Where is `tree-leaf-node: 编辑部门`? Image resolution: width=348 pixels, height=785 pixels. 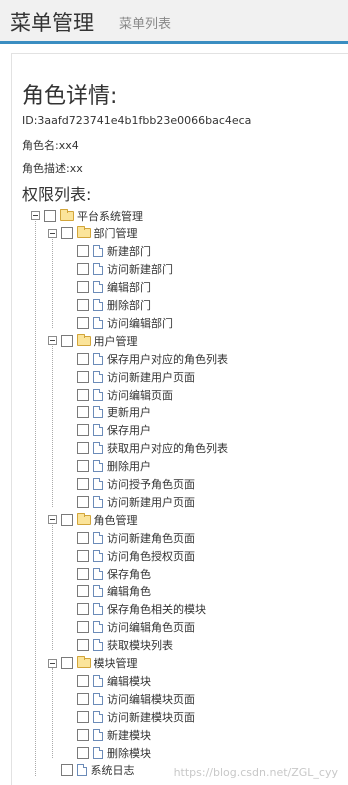
tree-leaf-node: 编辑部门 is located at coordinates (107, 287).